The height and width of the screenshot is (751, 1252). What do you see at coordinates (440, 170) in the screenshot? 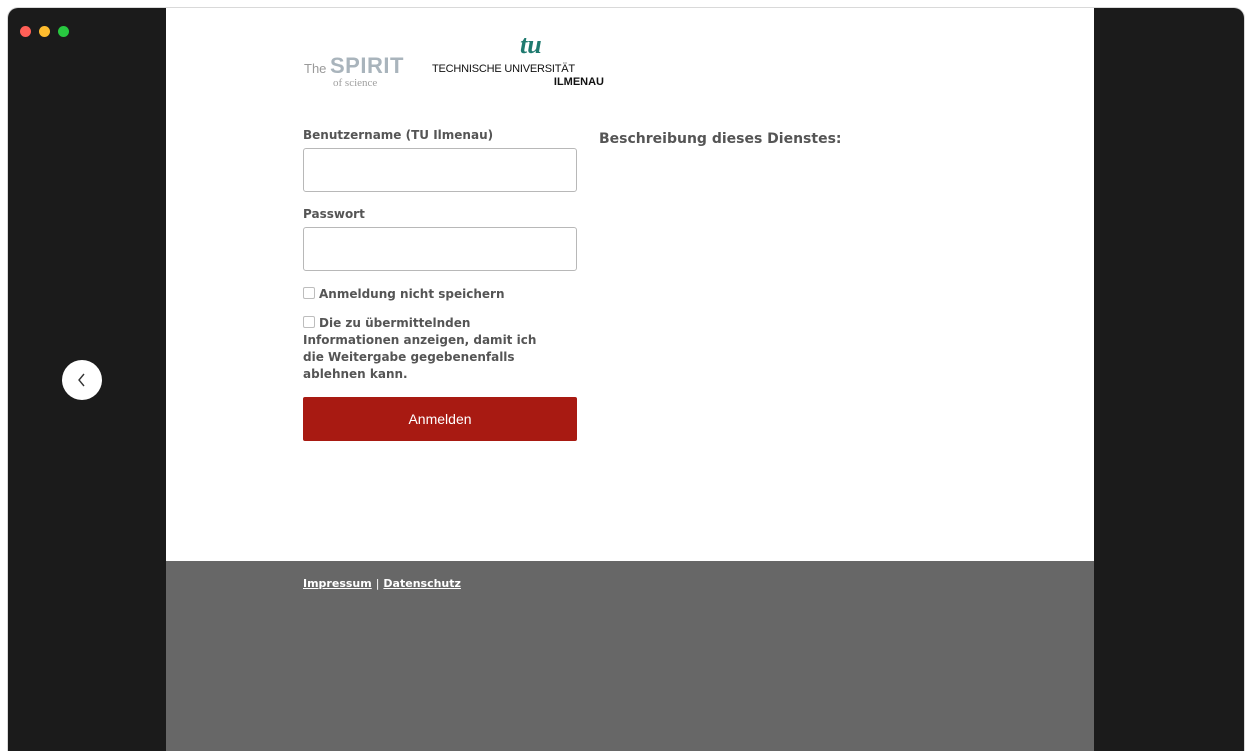
I see `username-input` at bounding box center [440, 170].